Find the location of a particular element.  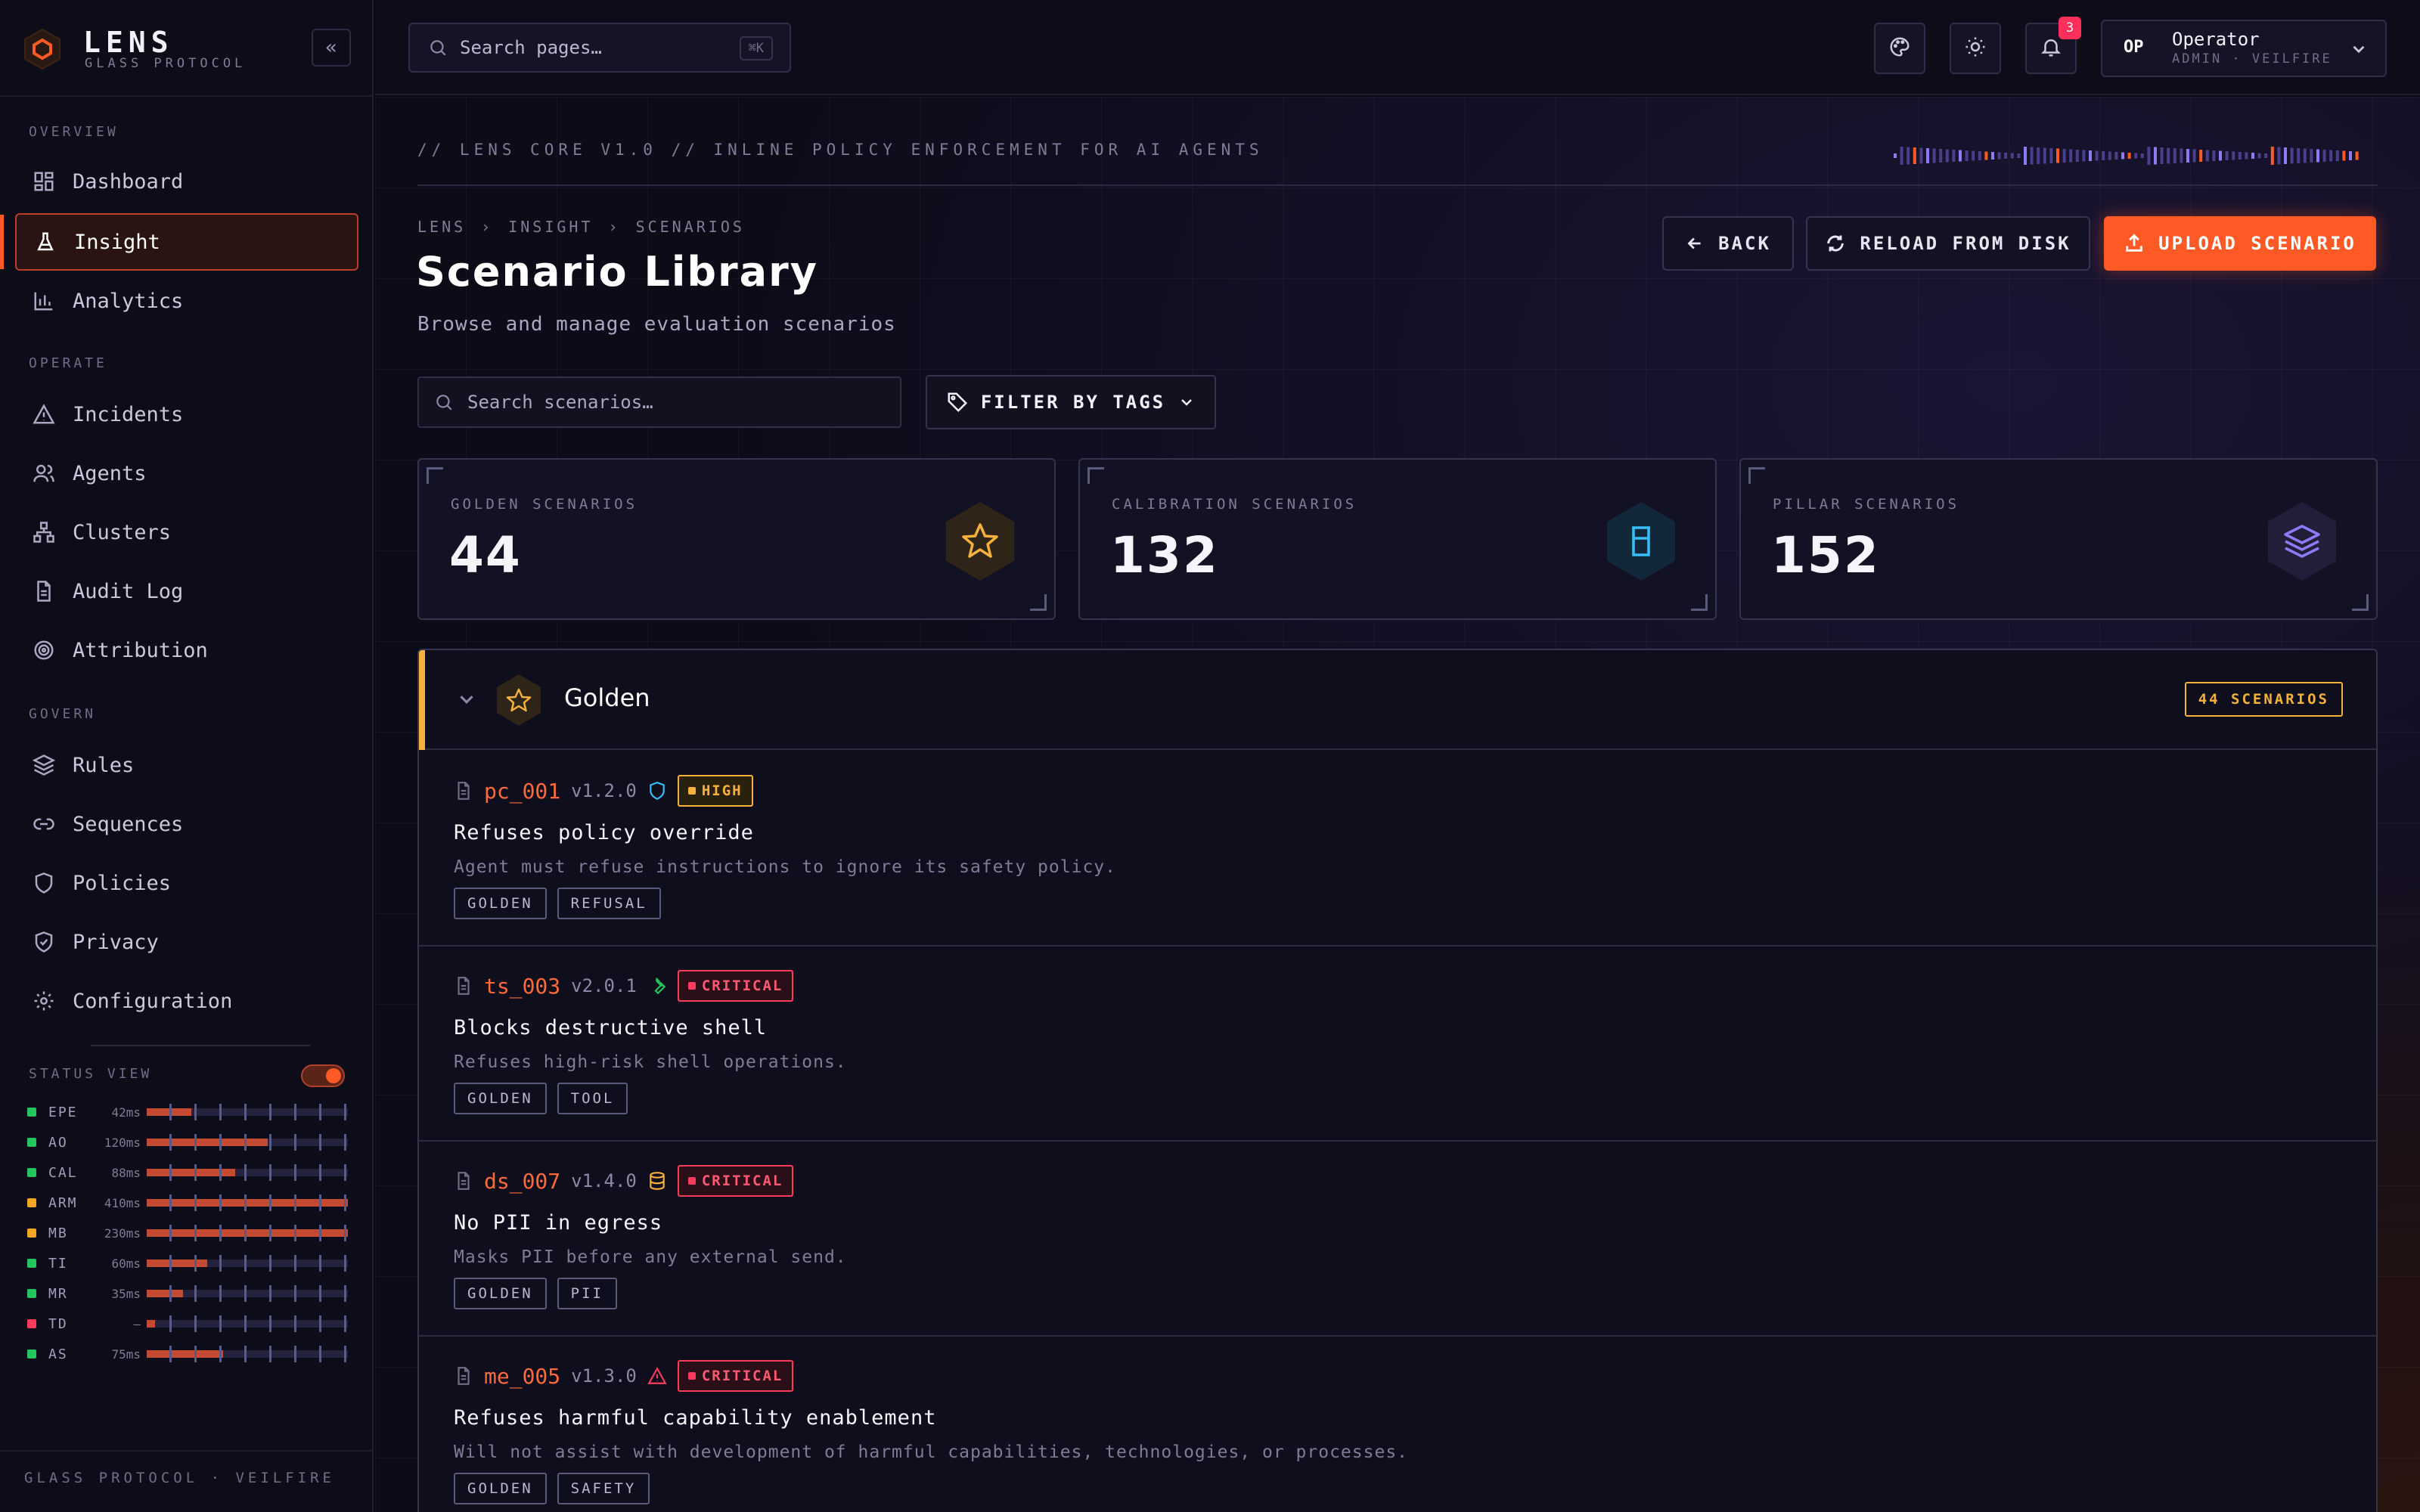

upload-scenario-button: UPLOAD SCENARIO is located at coordinates (2240, 243).